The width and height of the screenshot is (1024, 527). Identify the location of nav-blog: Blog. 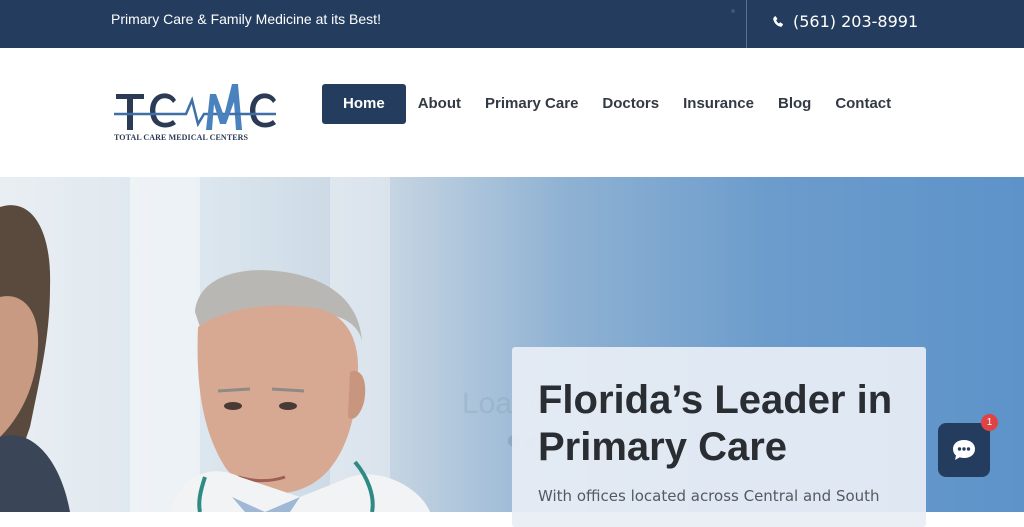
(794, 104).